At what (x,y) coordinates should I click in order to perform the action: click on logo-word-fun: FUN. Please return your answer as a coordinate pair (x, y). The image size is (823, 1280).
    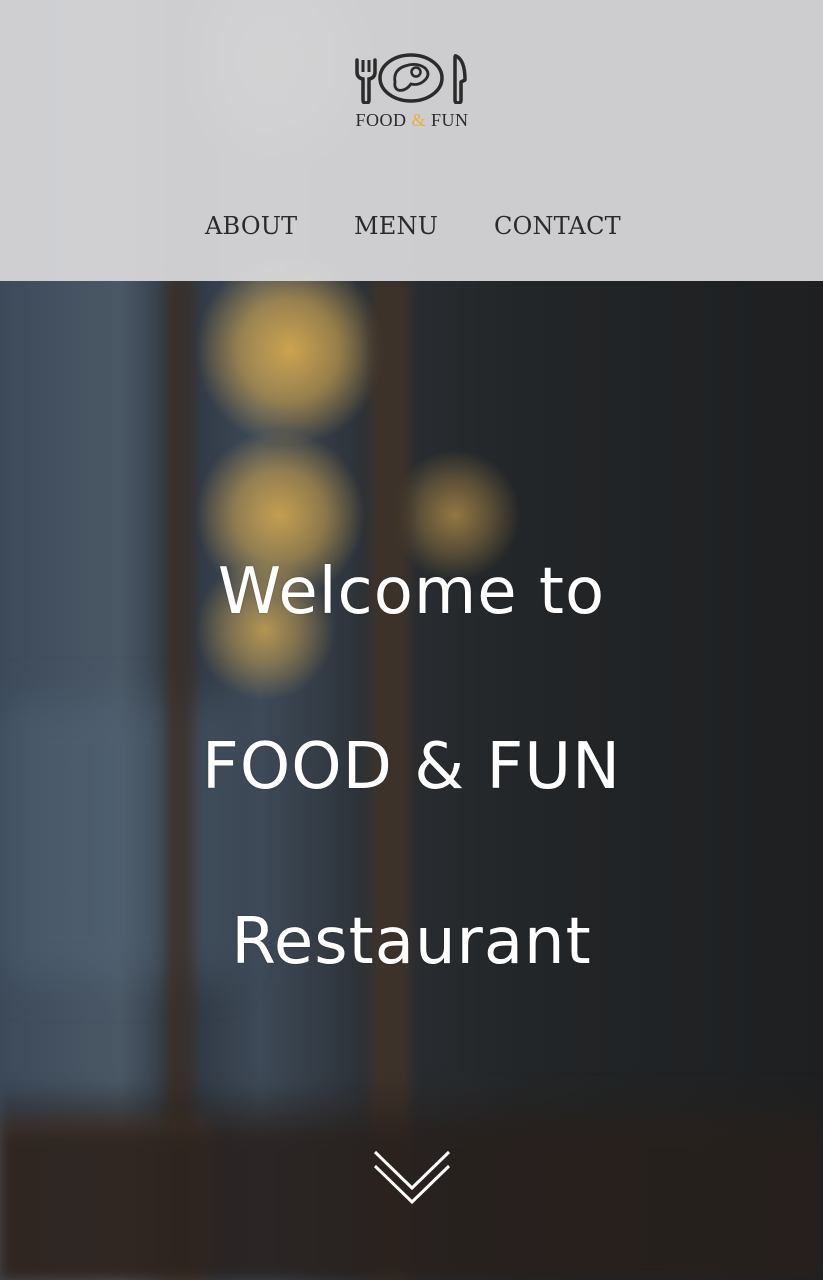
    Looking at the image, I should click on (447, 120).